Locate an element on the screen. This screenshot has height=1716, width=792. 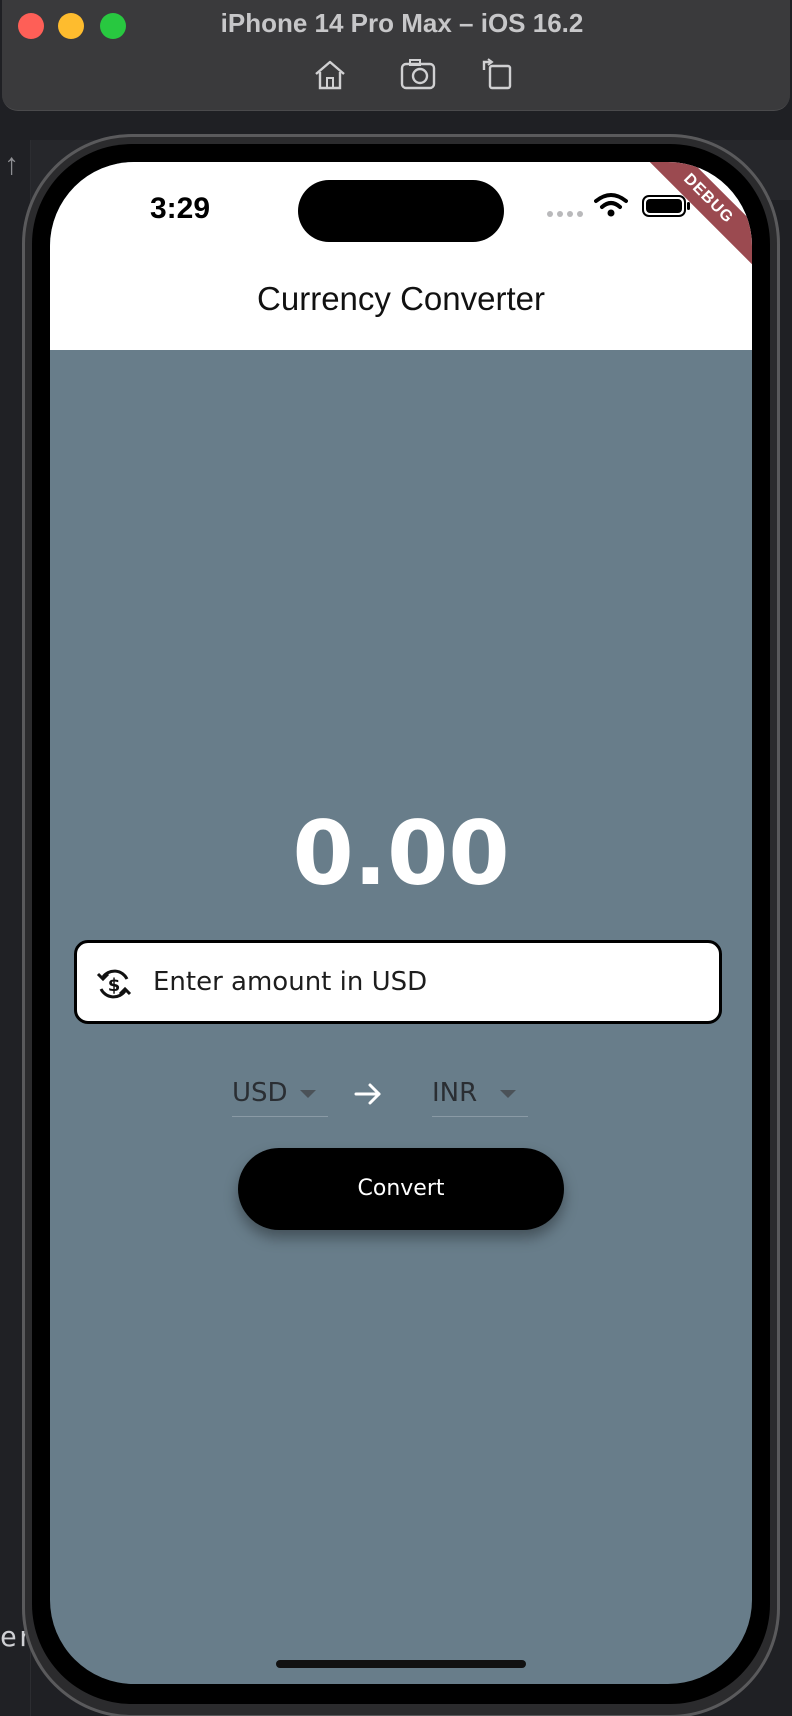
currency-exchange-icon: $ is located at coordinates (114, 984).